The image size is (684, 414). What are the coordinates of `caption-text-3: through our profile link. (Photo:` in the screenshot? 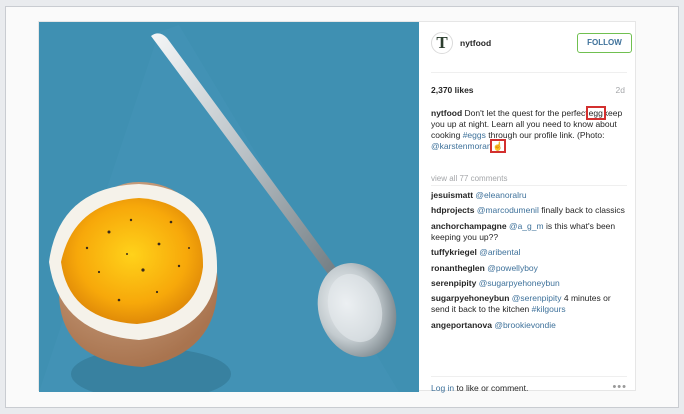 It's located at (546, 135).